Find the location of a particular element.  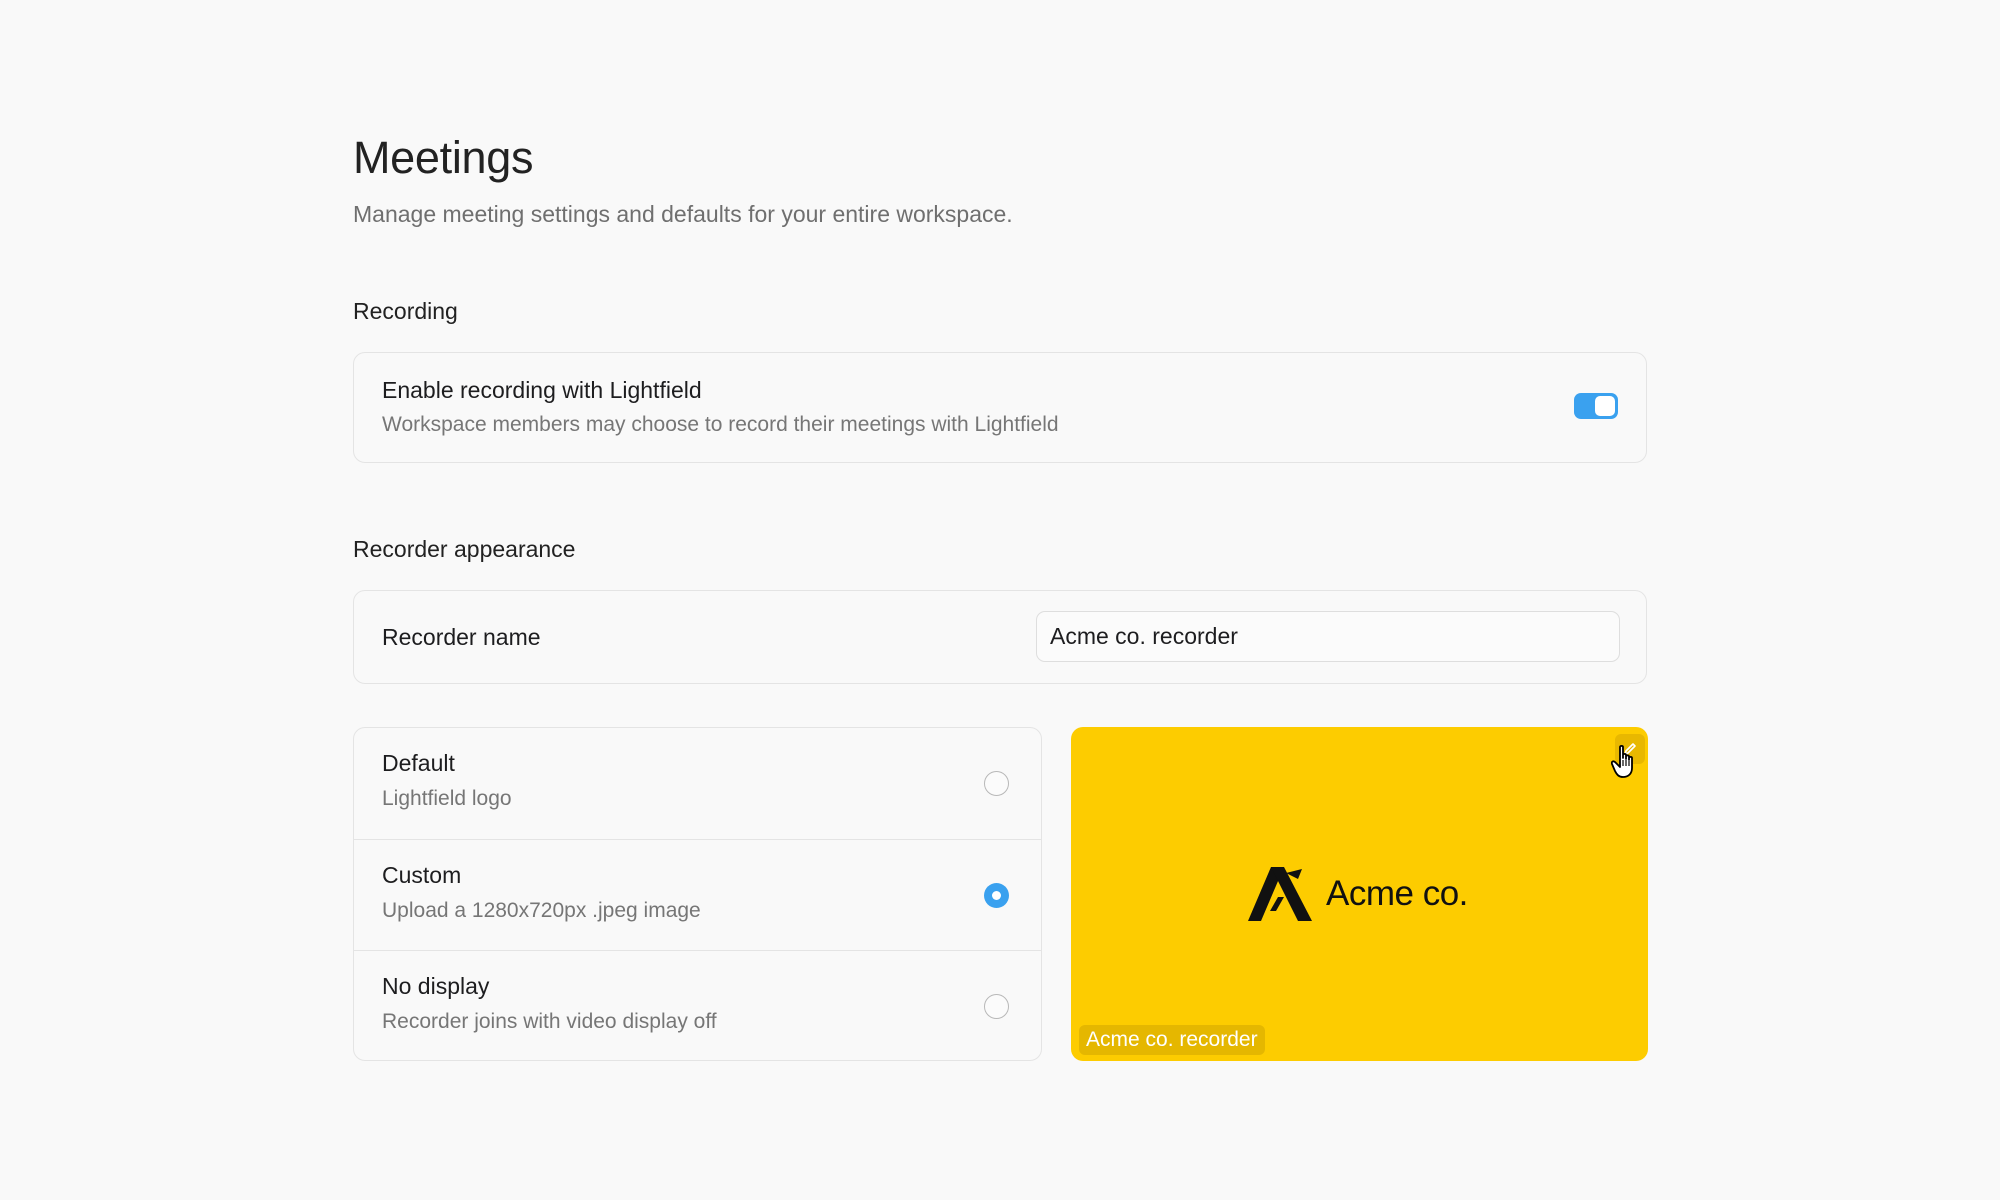

brand-logo: Acme co. is located at coordinates (1358, 894).